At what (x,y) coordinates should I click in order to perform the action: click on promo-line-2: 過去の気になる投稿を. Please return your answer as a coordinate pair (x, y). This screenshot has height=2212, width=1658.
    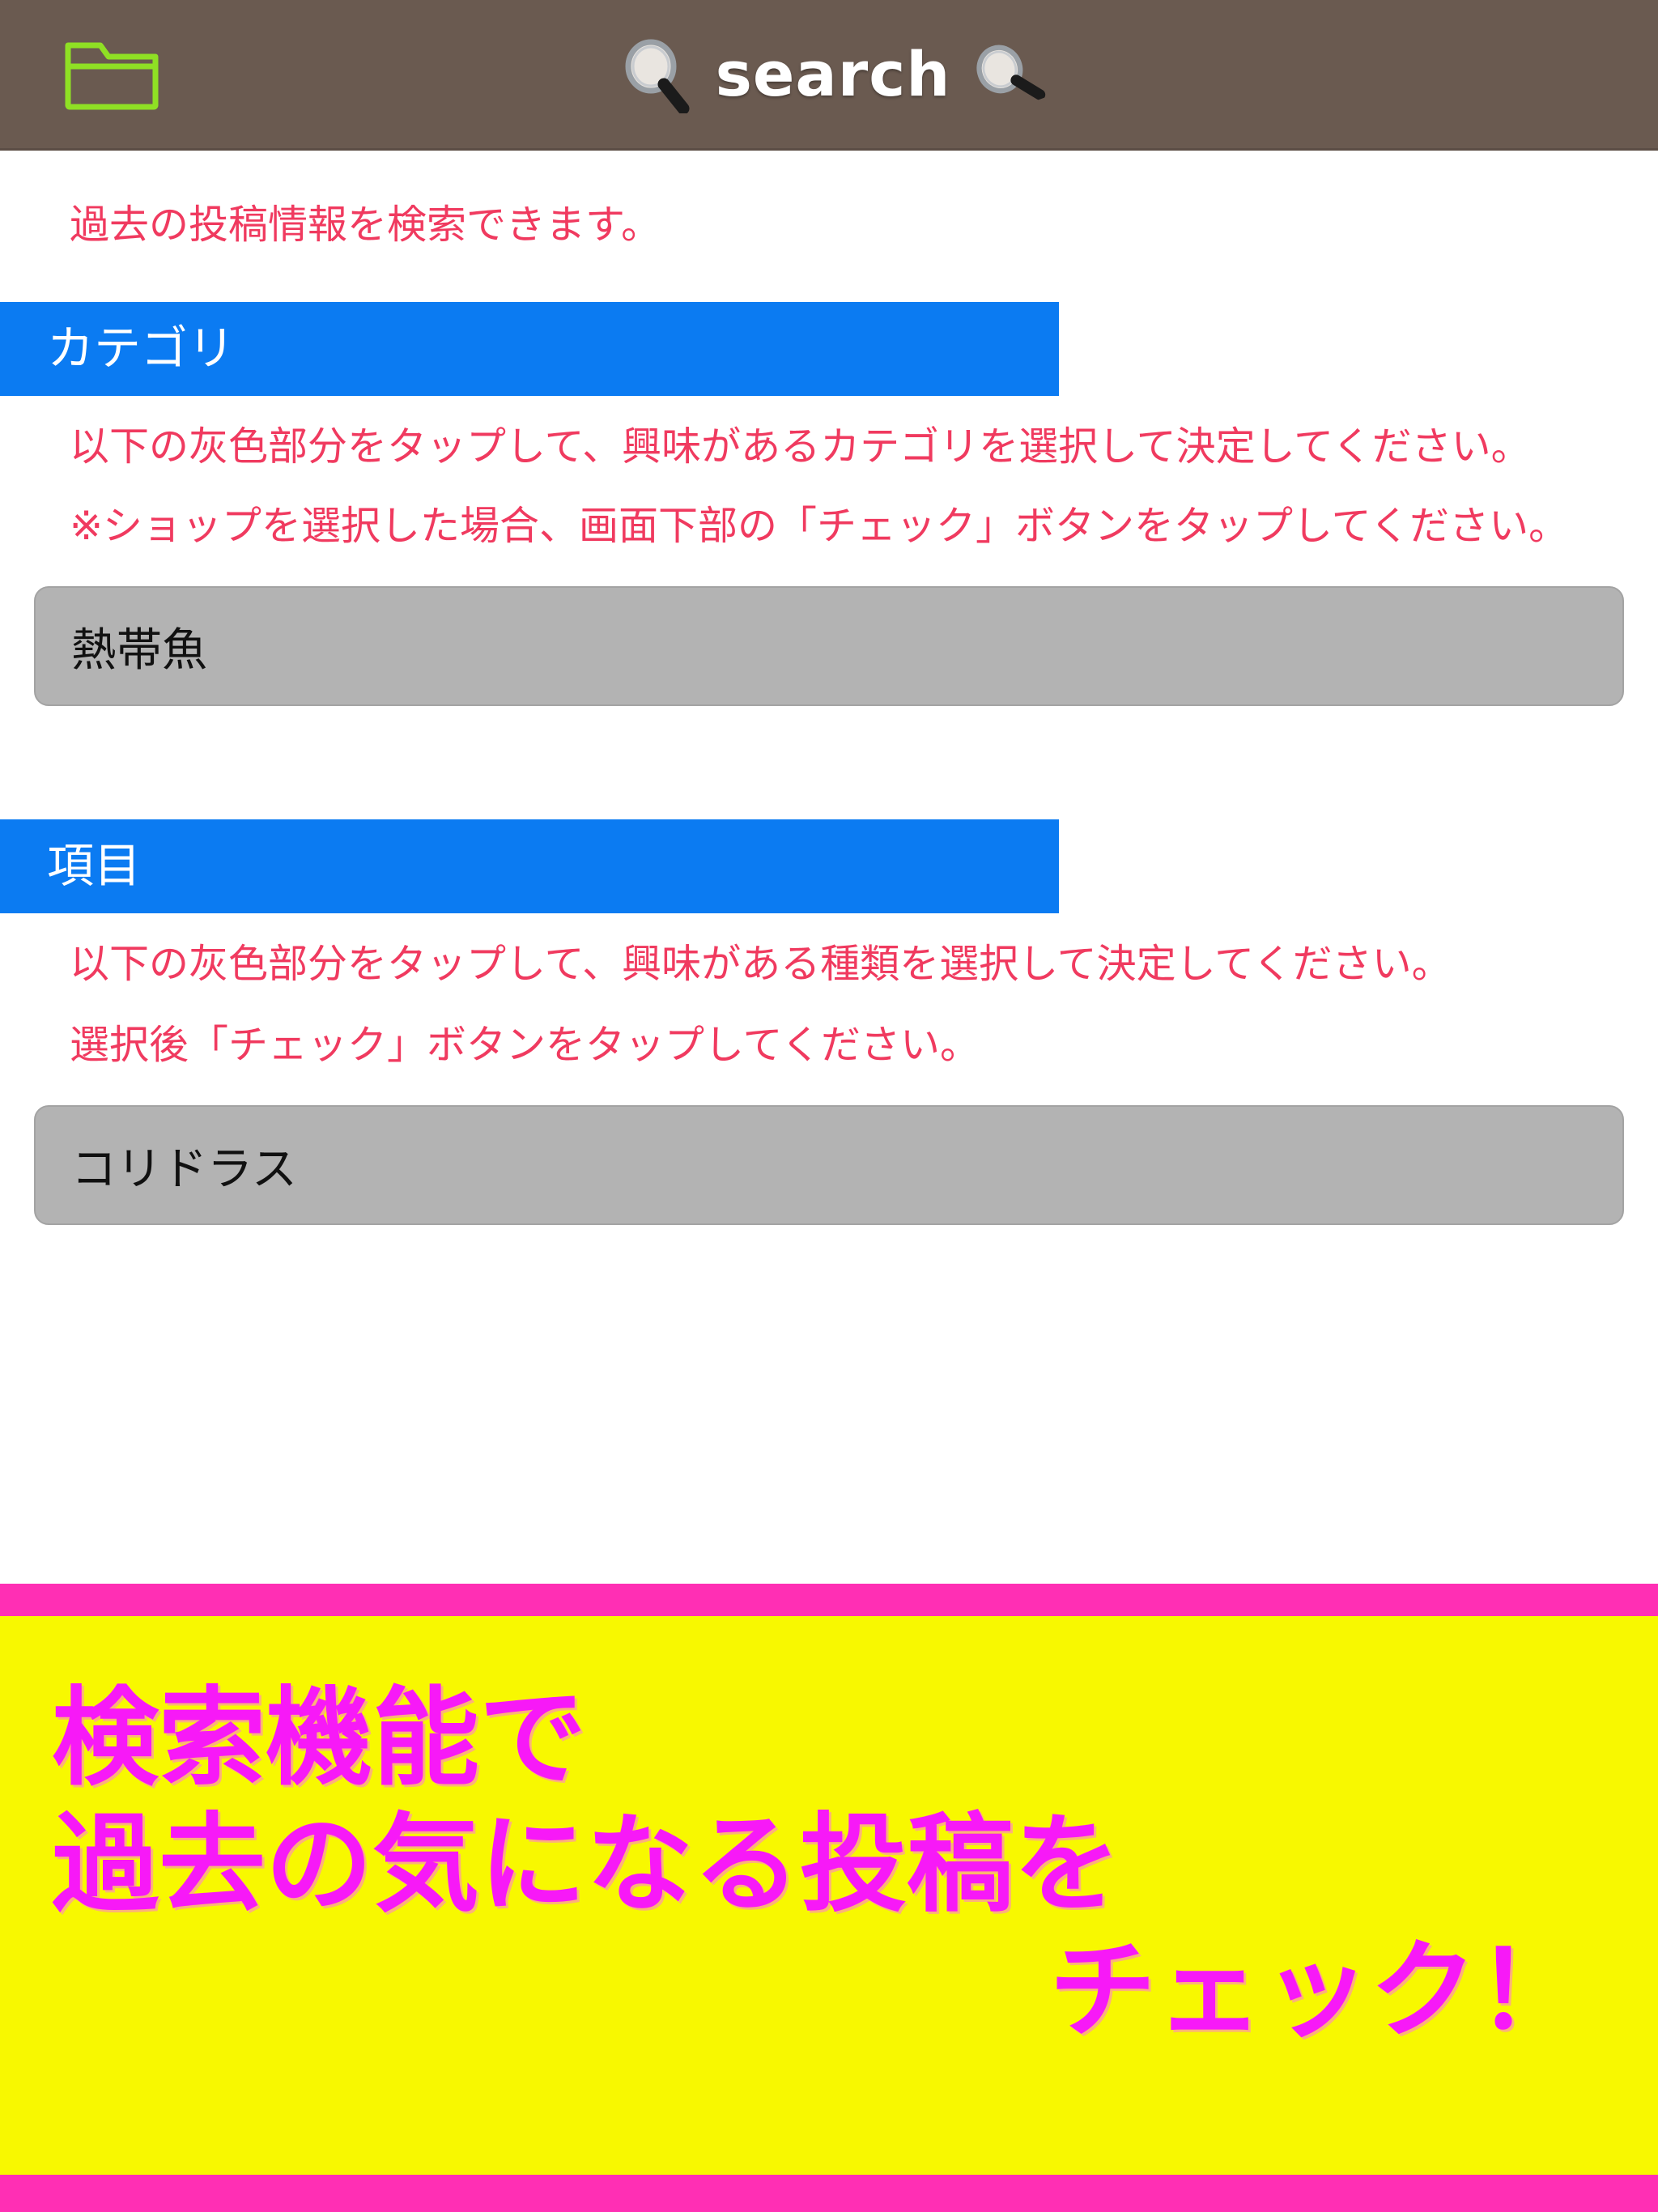
    Looking at the image, I should click on (586, 1864).